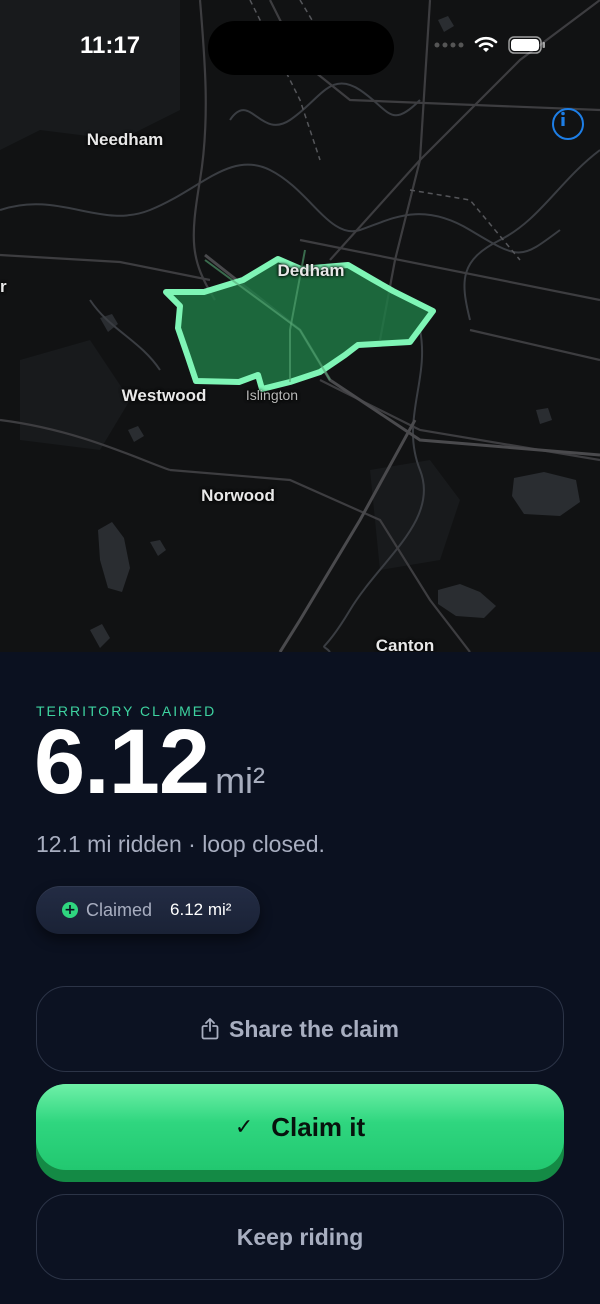 The width and height of the screenshot is (600, 1304). Describe the element at coordinates (311, 270) in the screenshot. I see `map-label-dedham: Dedham` at that location.